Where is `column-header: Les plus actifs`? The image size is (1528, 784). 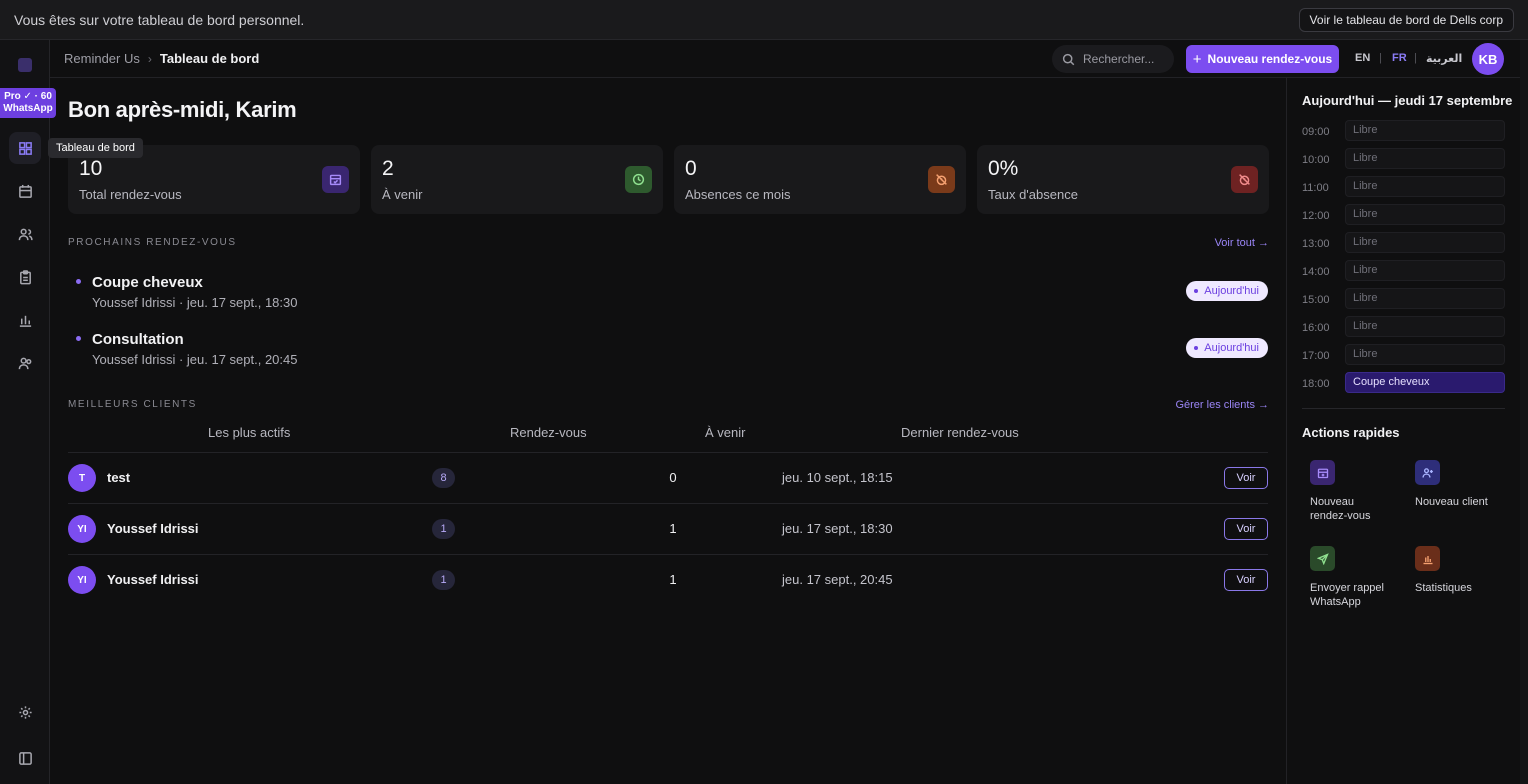
column-header: Les plus actifs is located at coordinates (249, 432).